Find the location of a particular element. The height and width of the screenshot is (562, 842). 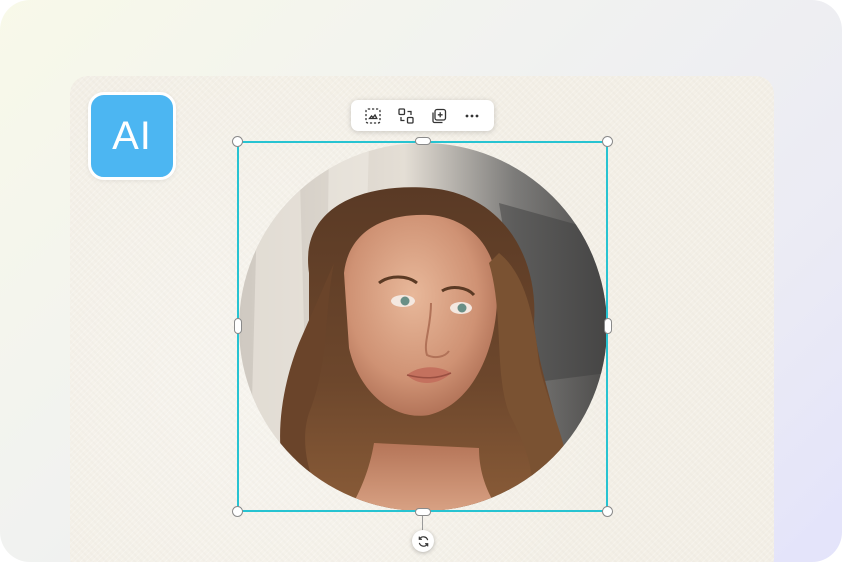

more-options-button is located at coordinates (472, 116).